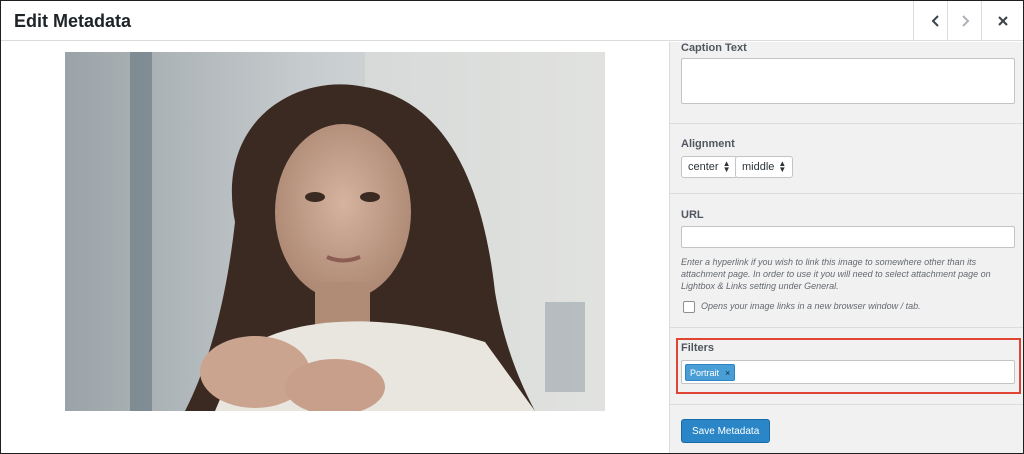  I want to click on close-button, so click(1002, 21).